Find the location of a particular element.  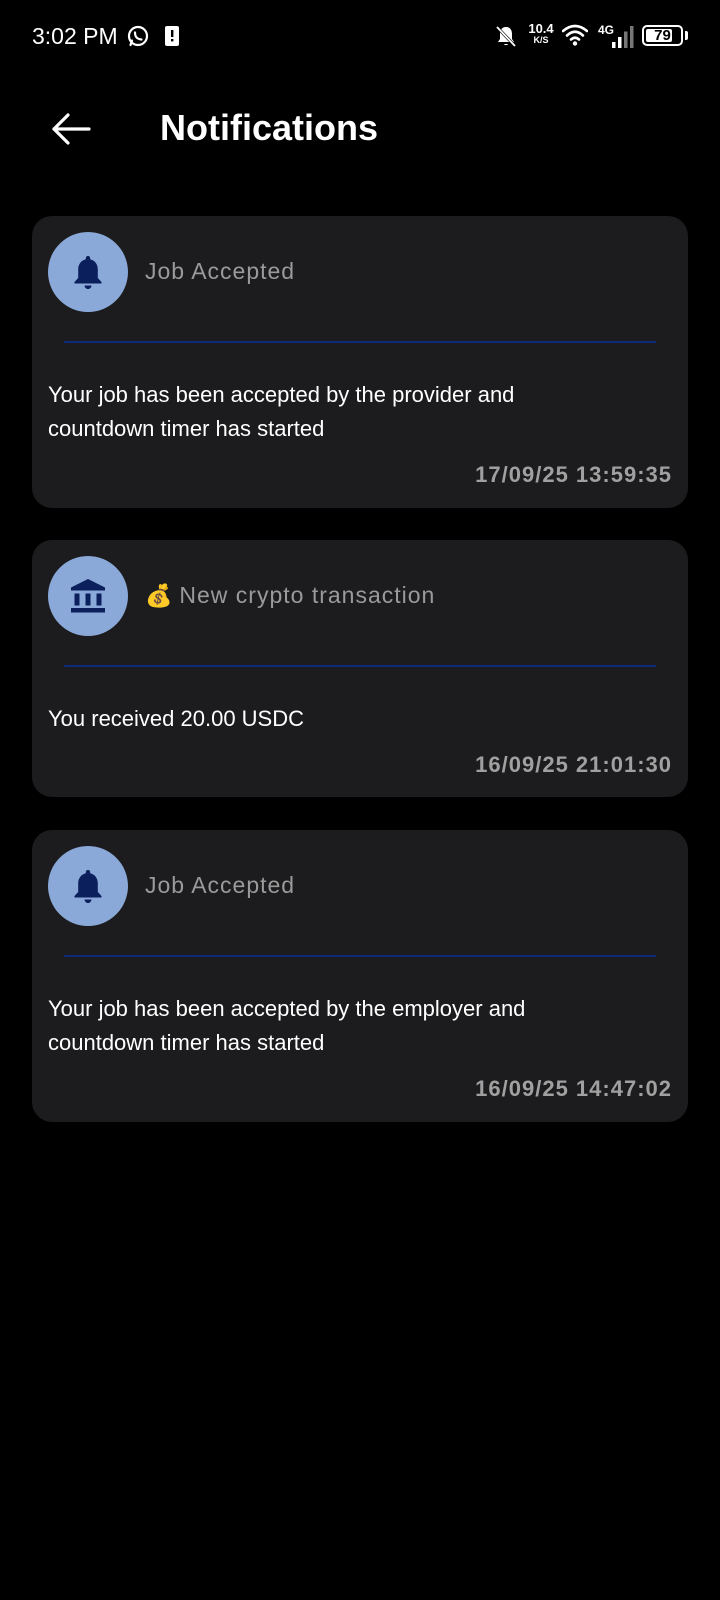

battery-tip is located at coordinates (686, 35).